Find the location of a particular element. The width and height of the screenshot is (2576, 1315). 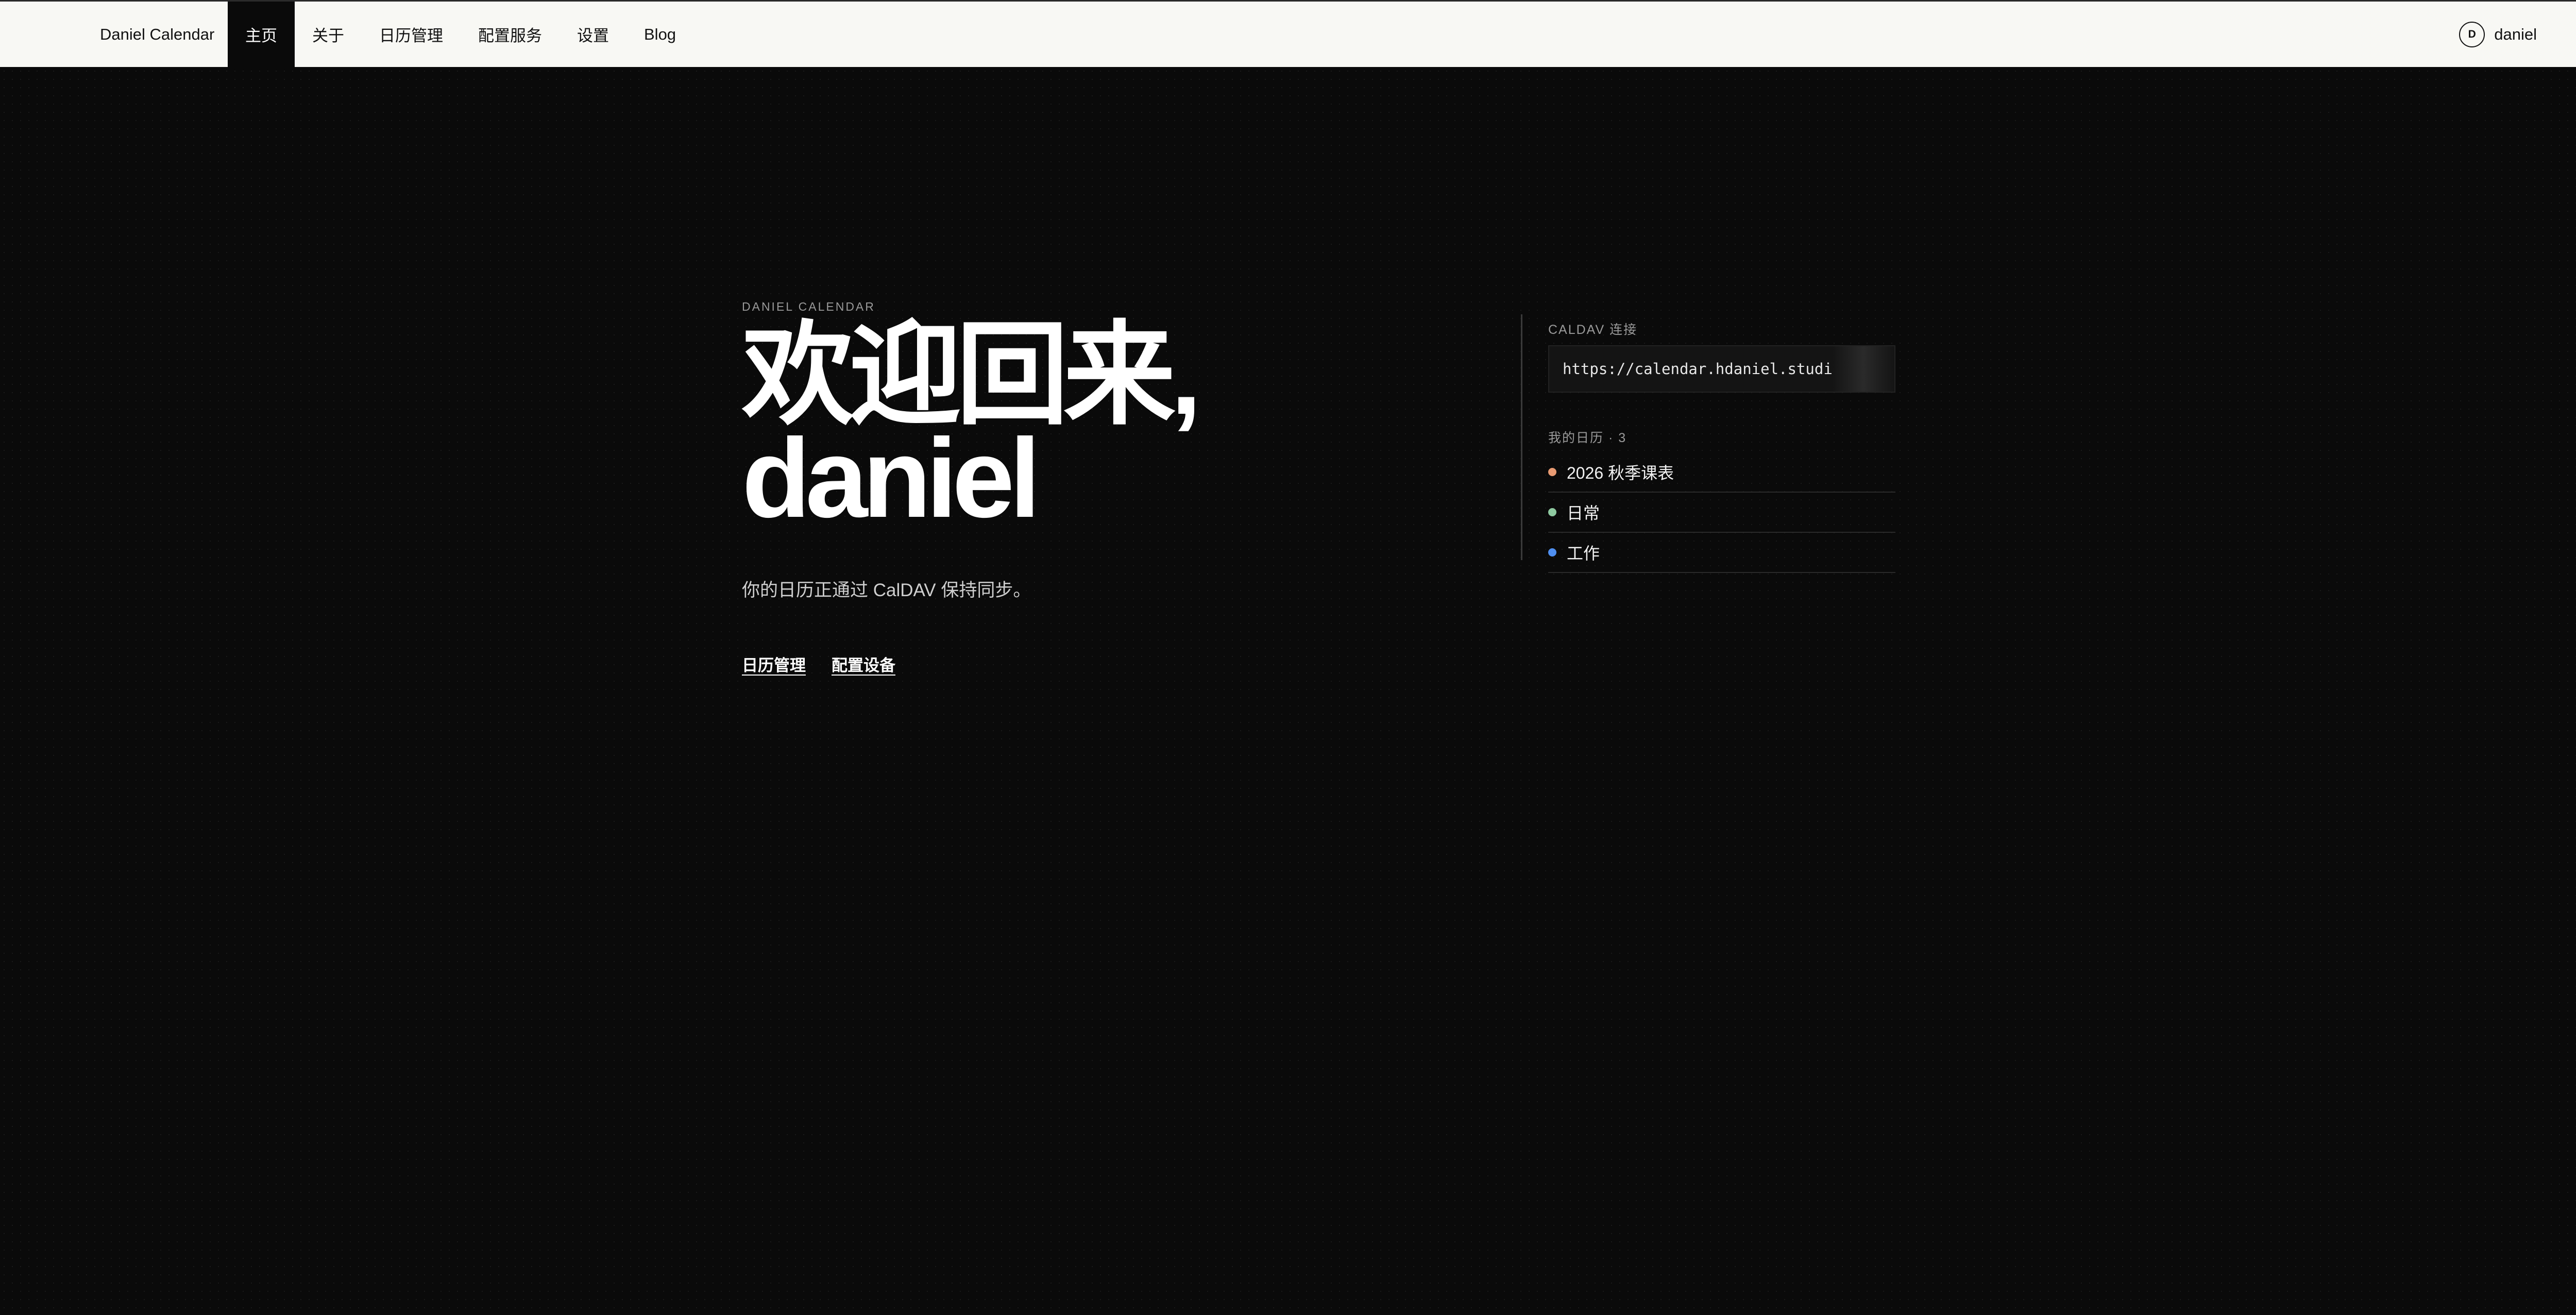

nav-item-blog: Blog is located at coordinates (659, 34).